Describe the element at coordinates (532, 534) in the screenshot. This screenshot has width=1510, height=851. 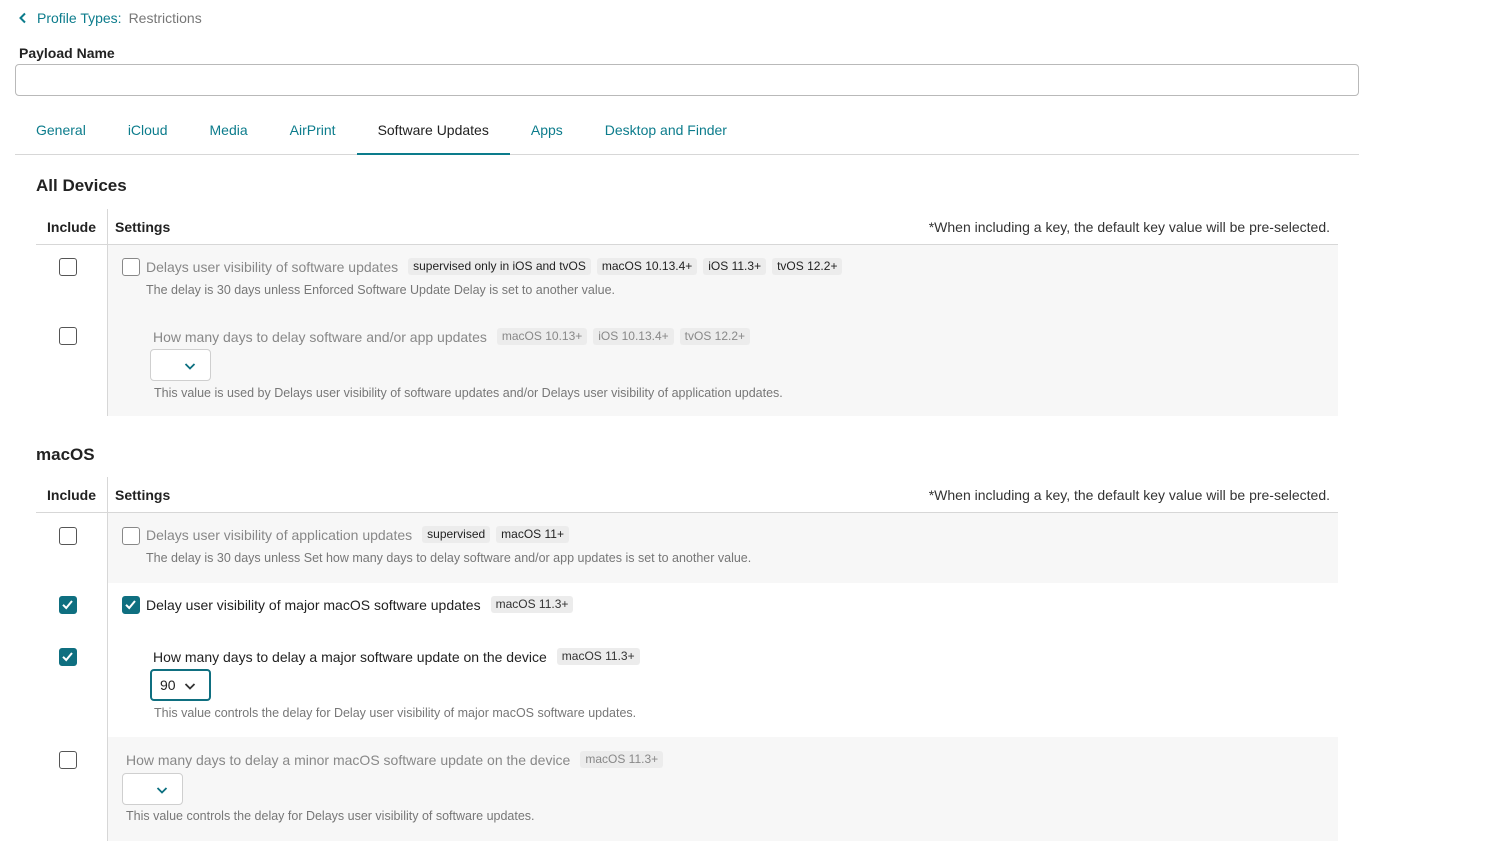
I see `badge-macos: macOS 11+` at that location.